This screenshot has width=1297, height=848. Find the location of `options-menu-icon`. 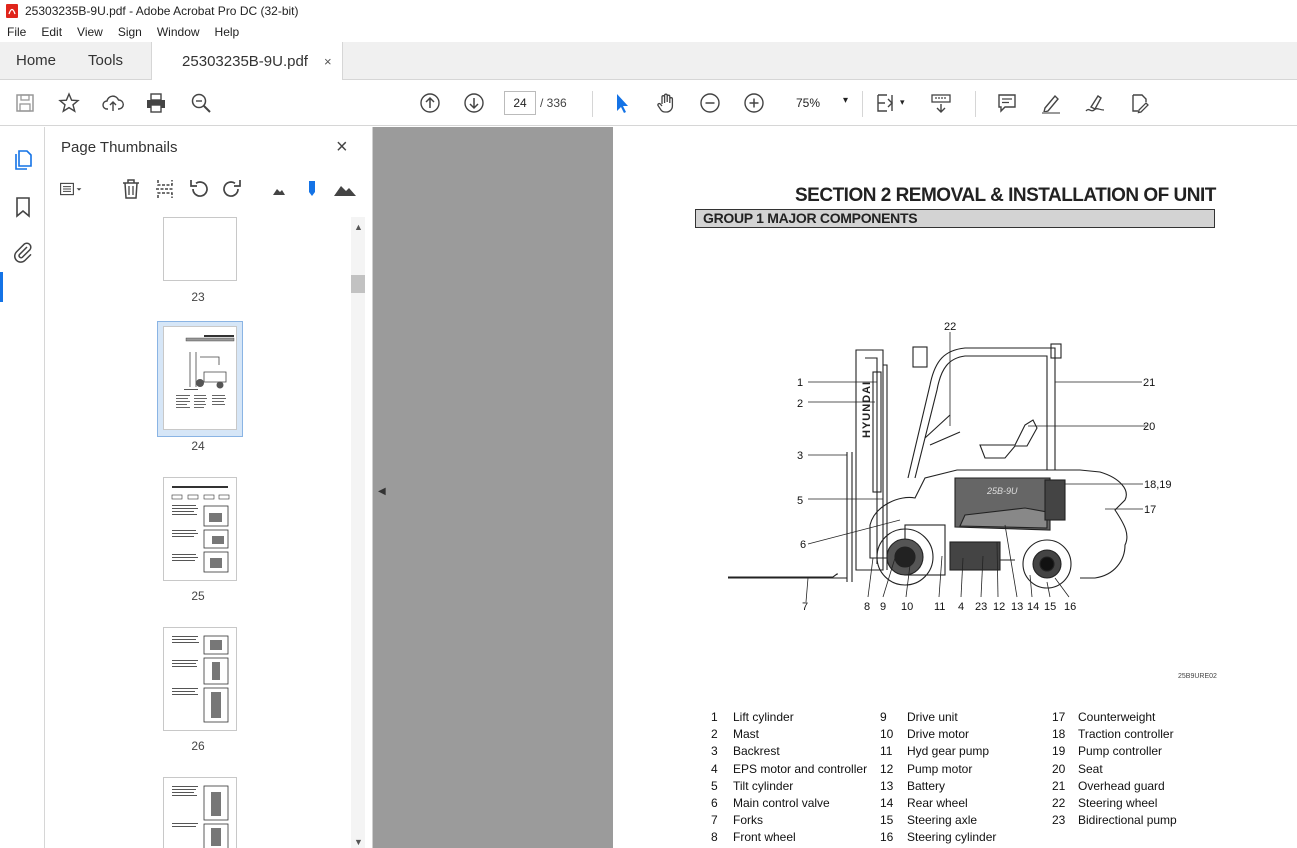

options-menu-icon is located at coordinates (71, 189).